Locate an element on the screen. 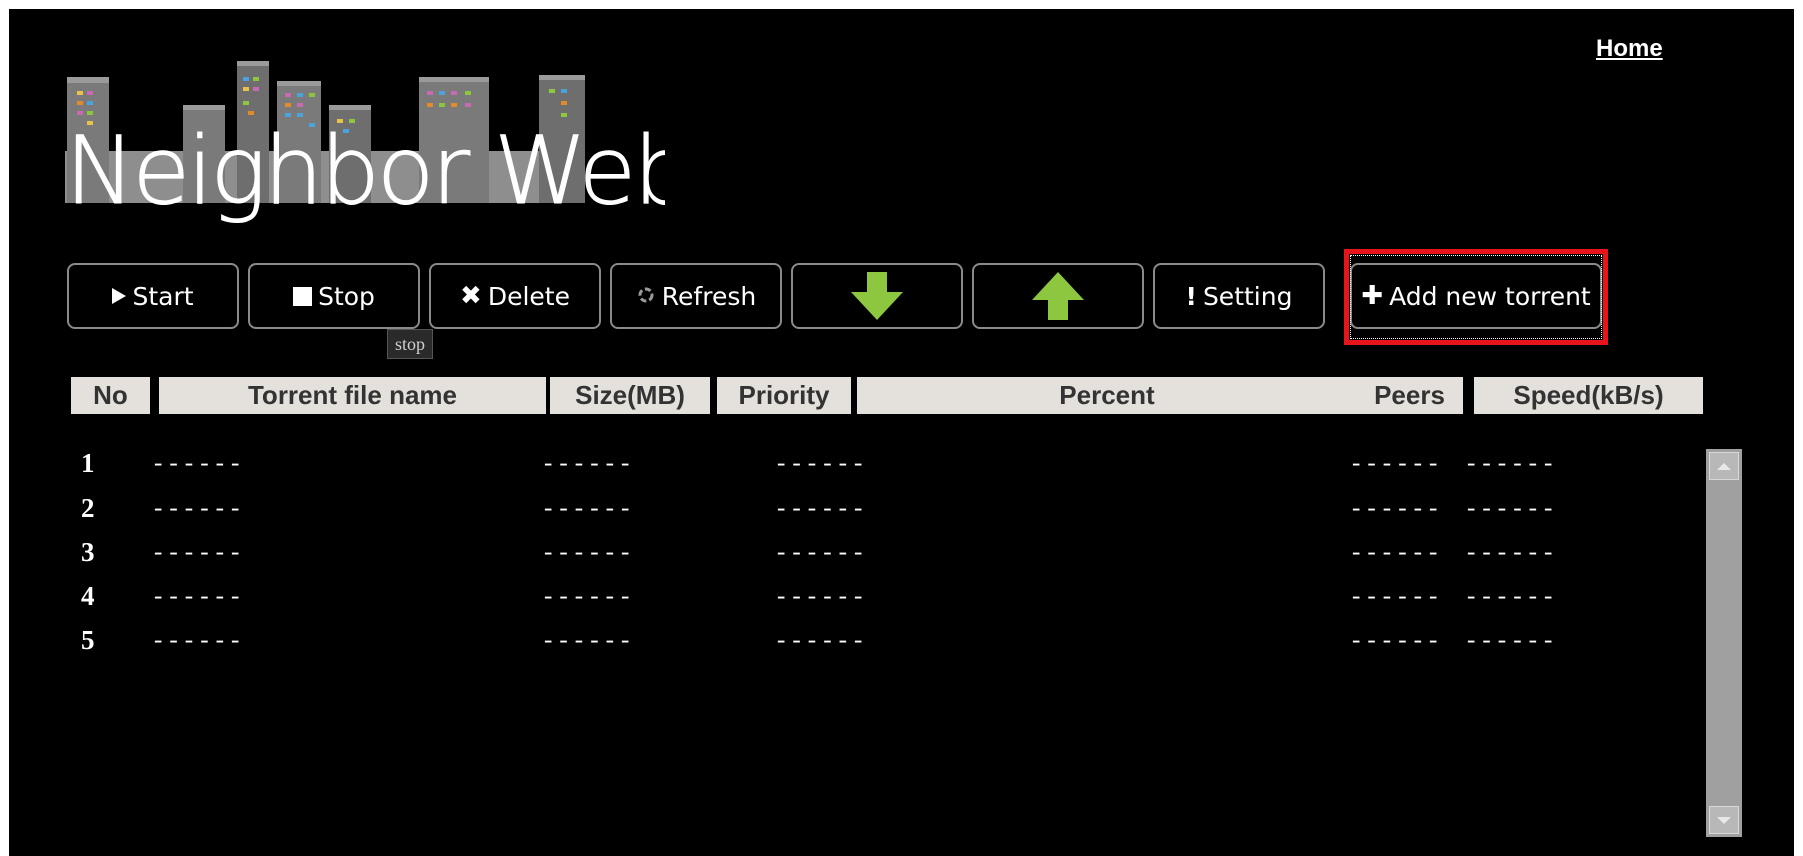  exclamation-icon: ! is located at coordinates (1191, 296).